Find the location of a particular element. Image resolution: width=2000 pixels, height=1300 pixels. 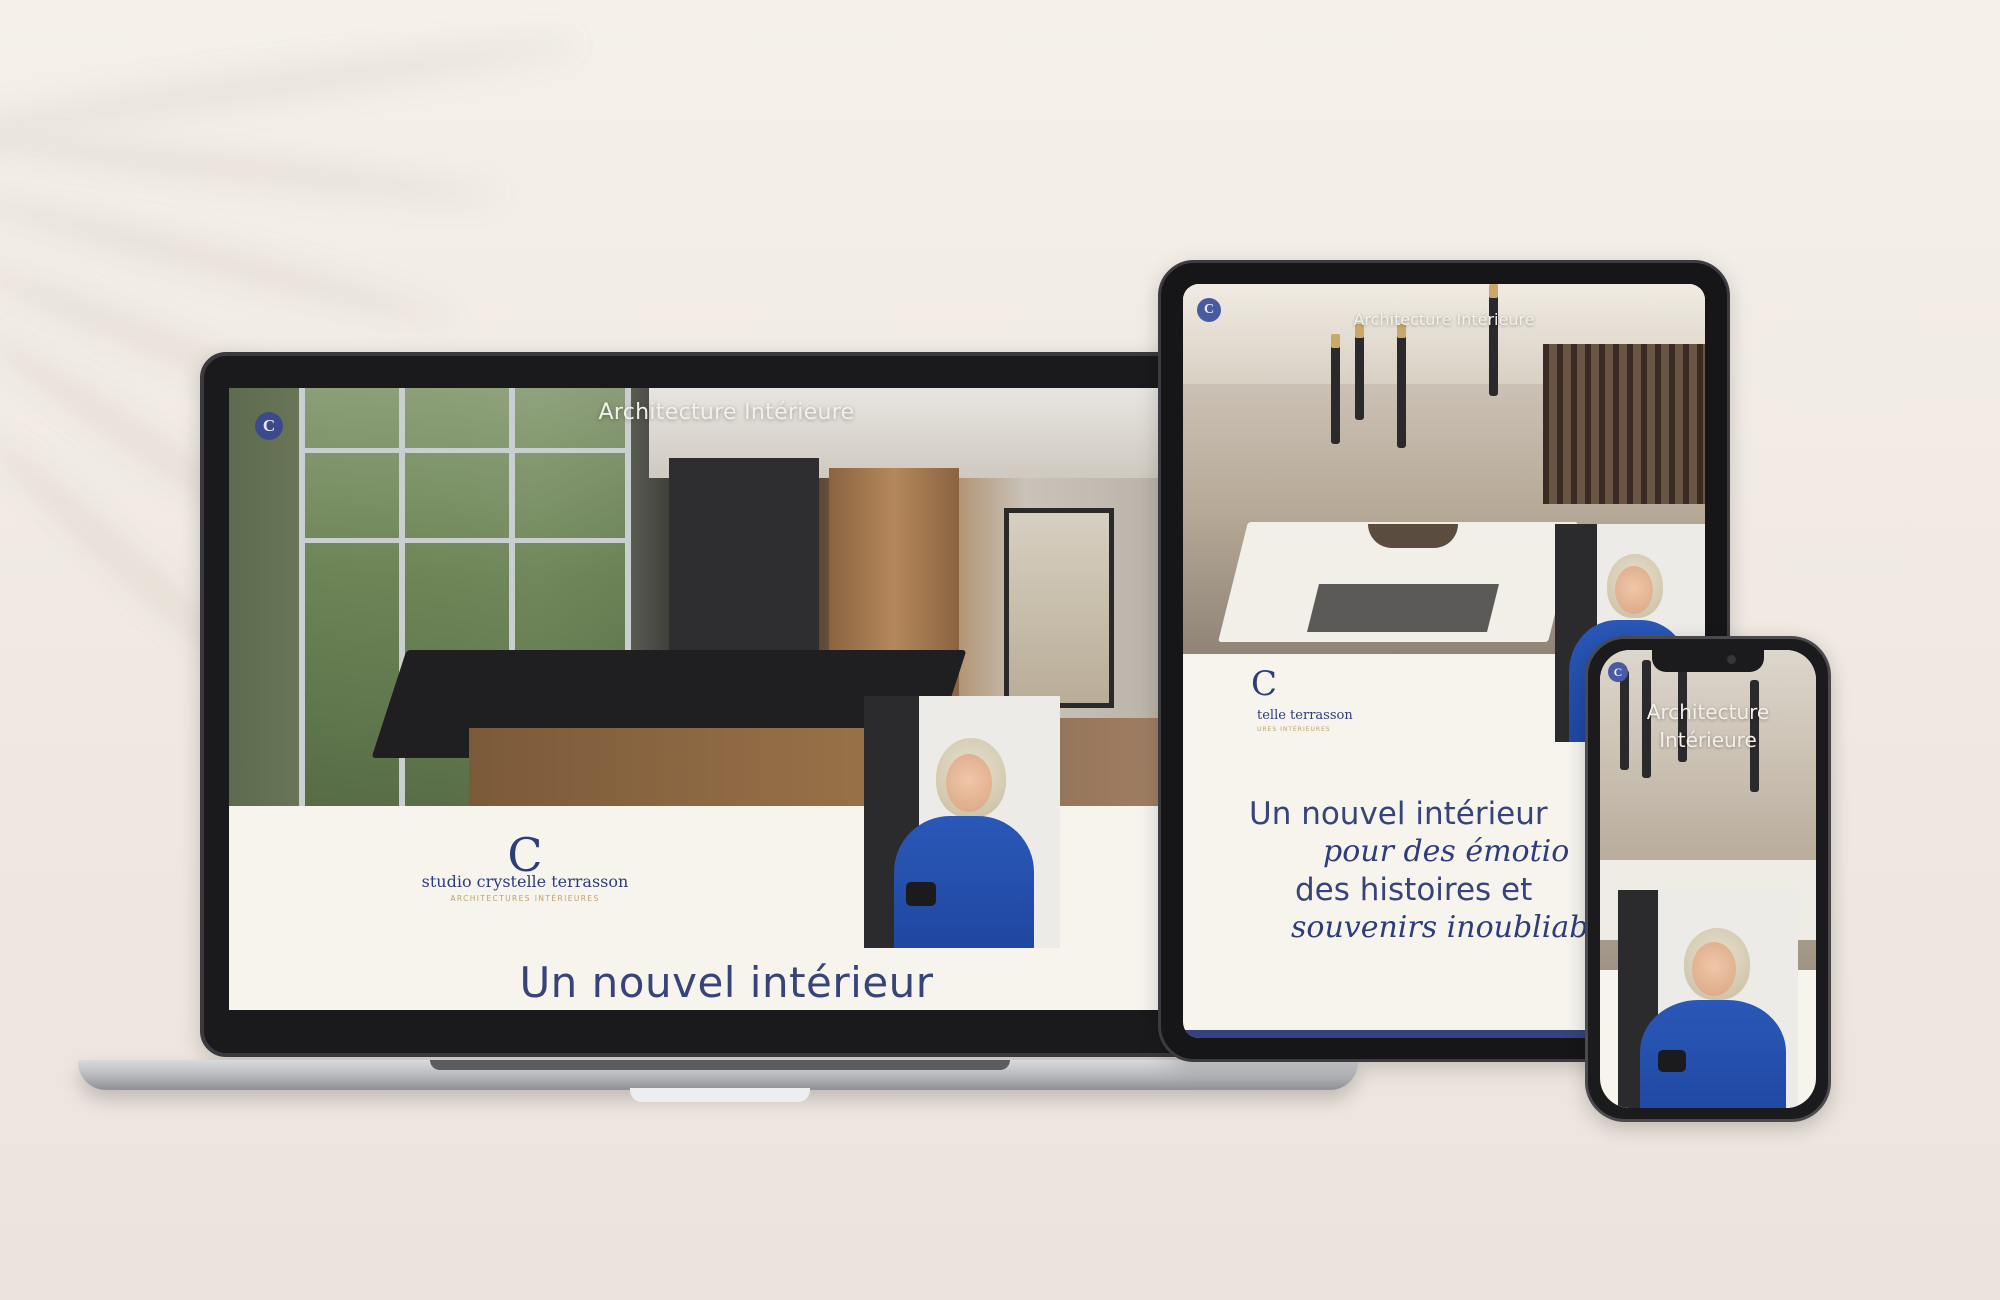

logo-c-icon: C is located at coordinates (1618, 672).